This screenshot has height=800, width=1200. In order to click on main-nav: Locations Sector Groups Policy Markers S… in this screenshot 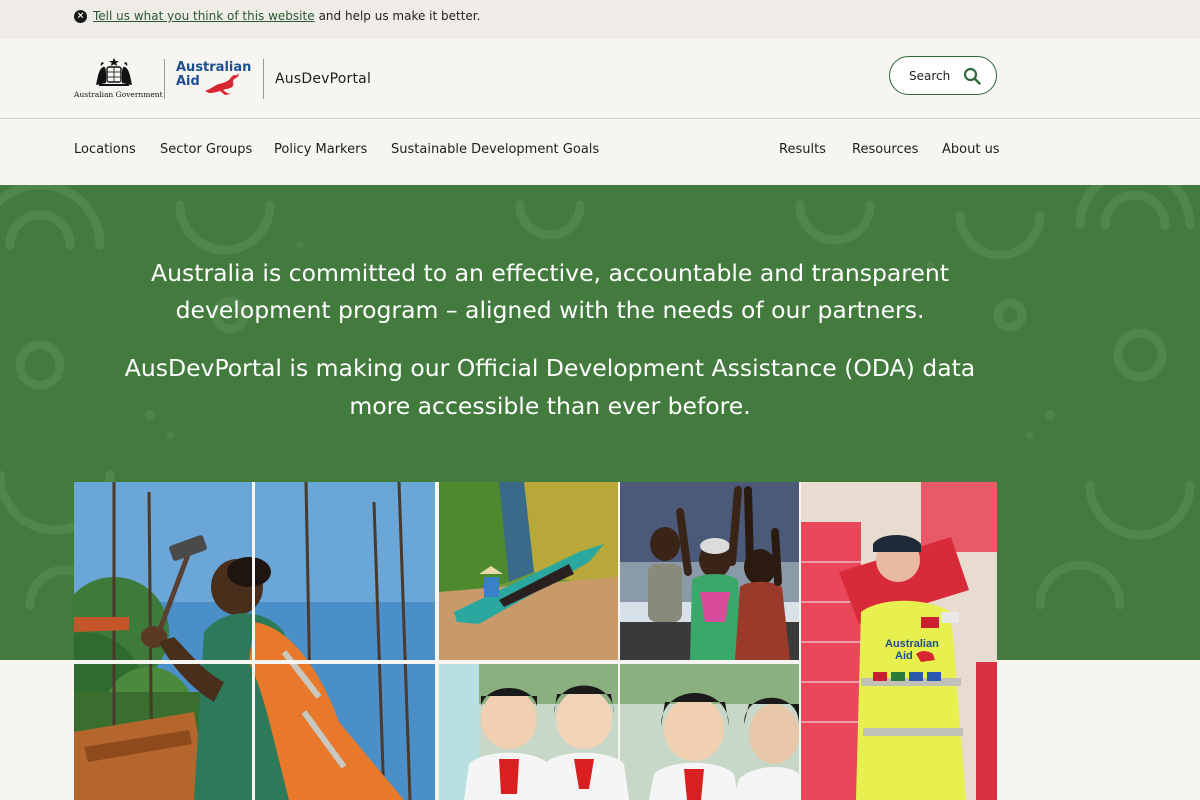, I will do `click(600, 152)`.